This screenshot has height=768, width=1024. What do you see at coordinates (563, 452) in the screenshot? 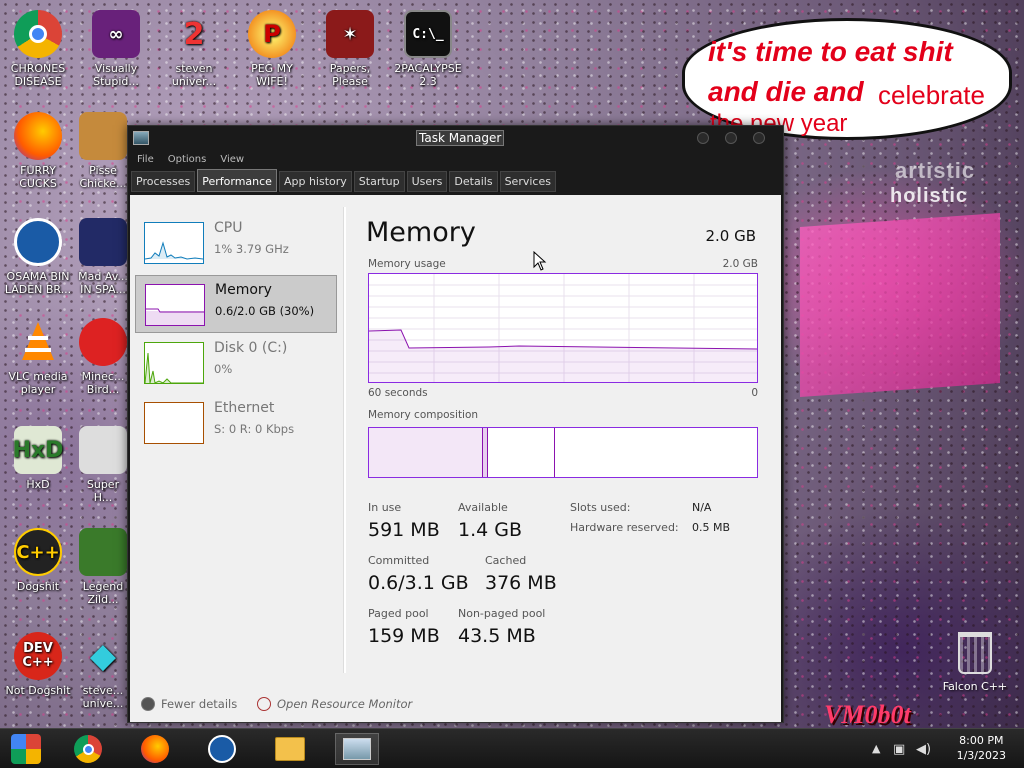
I see `memory-composition-bar` at bounding box center [563, 452].